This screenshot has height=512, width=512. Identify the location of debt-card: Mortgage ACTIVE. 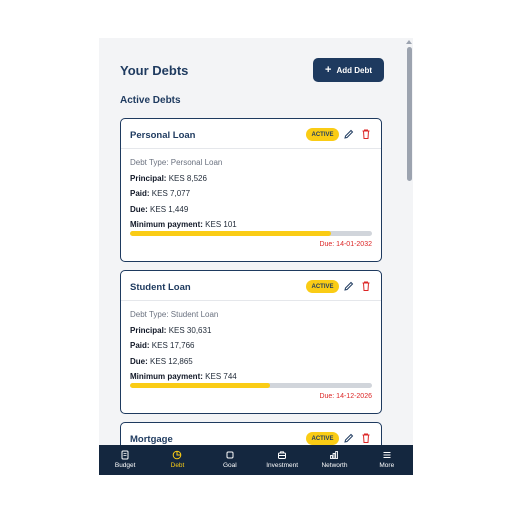
(251, 433).